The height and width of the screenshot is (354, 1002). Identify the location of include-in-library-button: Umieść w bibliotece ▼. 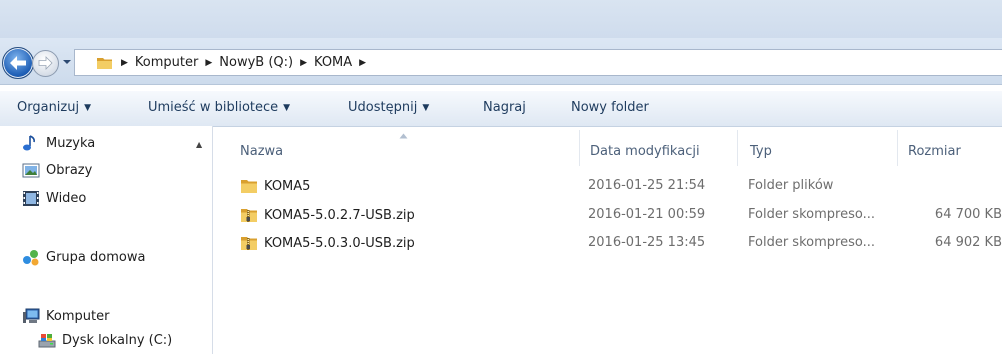
(219, 107).